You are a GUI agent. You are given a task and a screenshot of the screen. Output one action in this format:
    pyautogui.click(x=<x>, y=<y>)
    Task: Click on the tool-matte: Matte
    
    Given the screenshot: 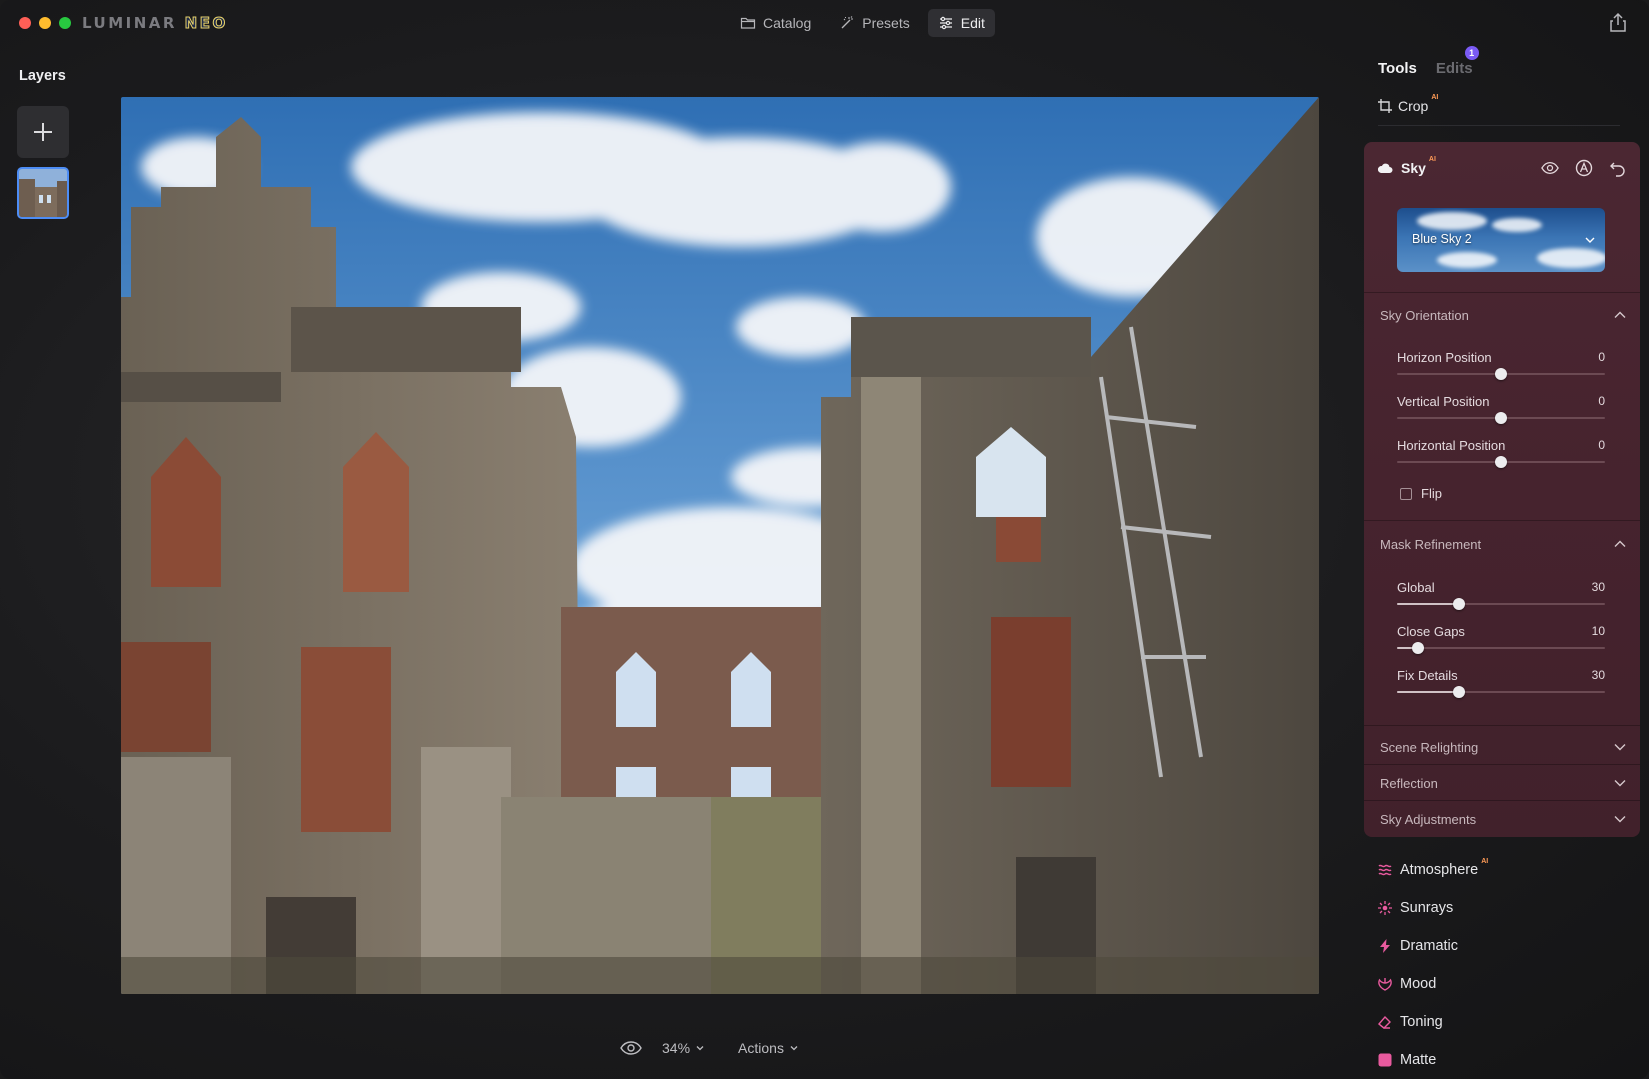 What is the action you would take?
    pyautogui.click(x=1407, y=1060)
    